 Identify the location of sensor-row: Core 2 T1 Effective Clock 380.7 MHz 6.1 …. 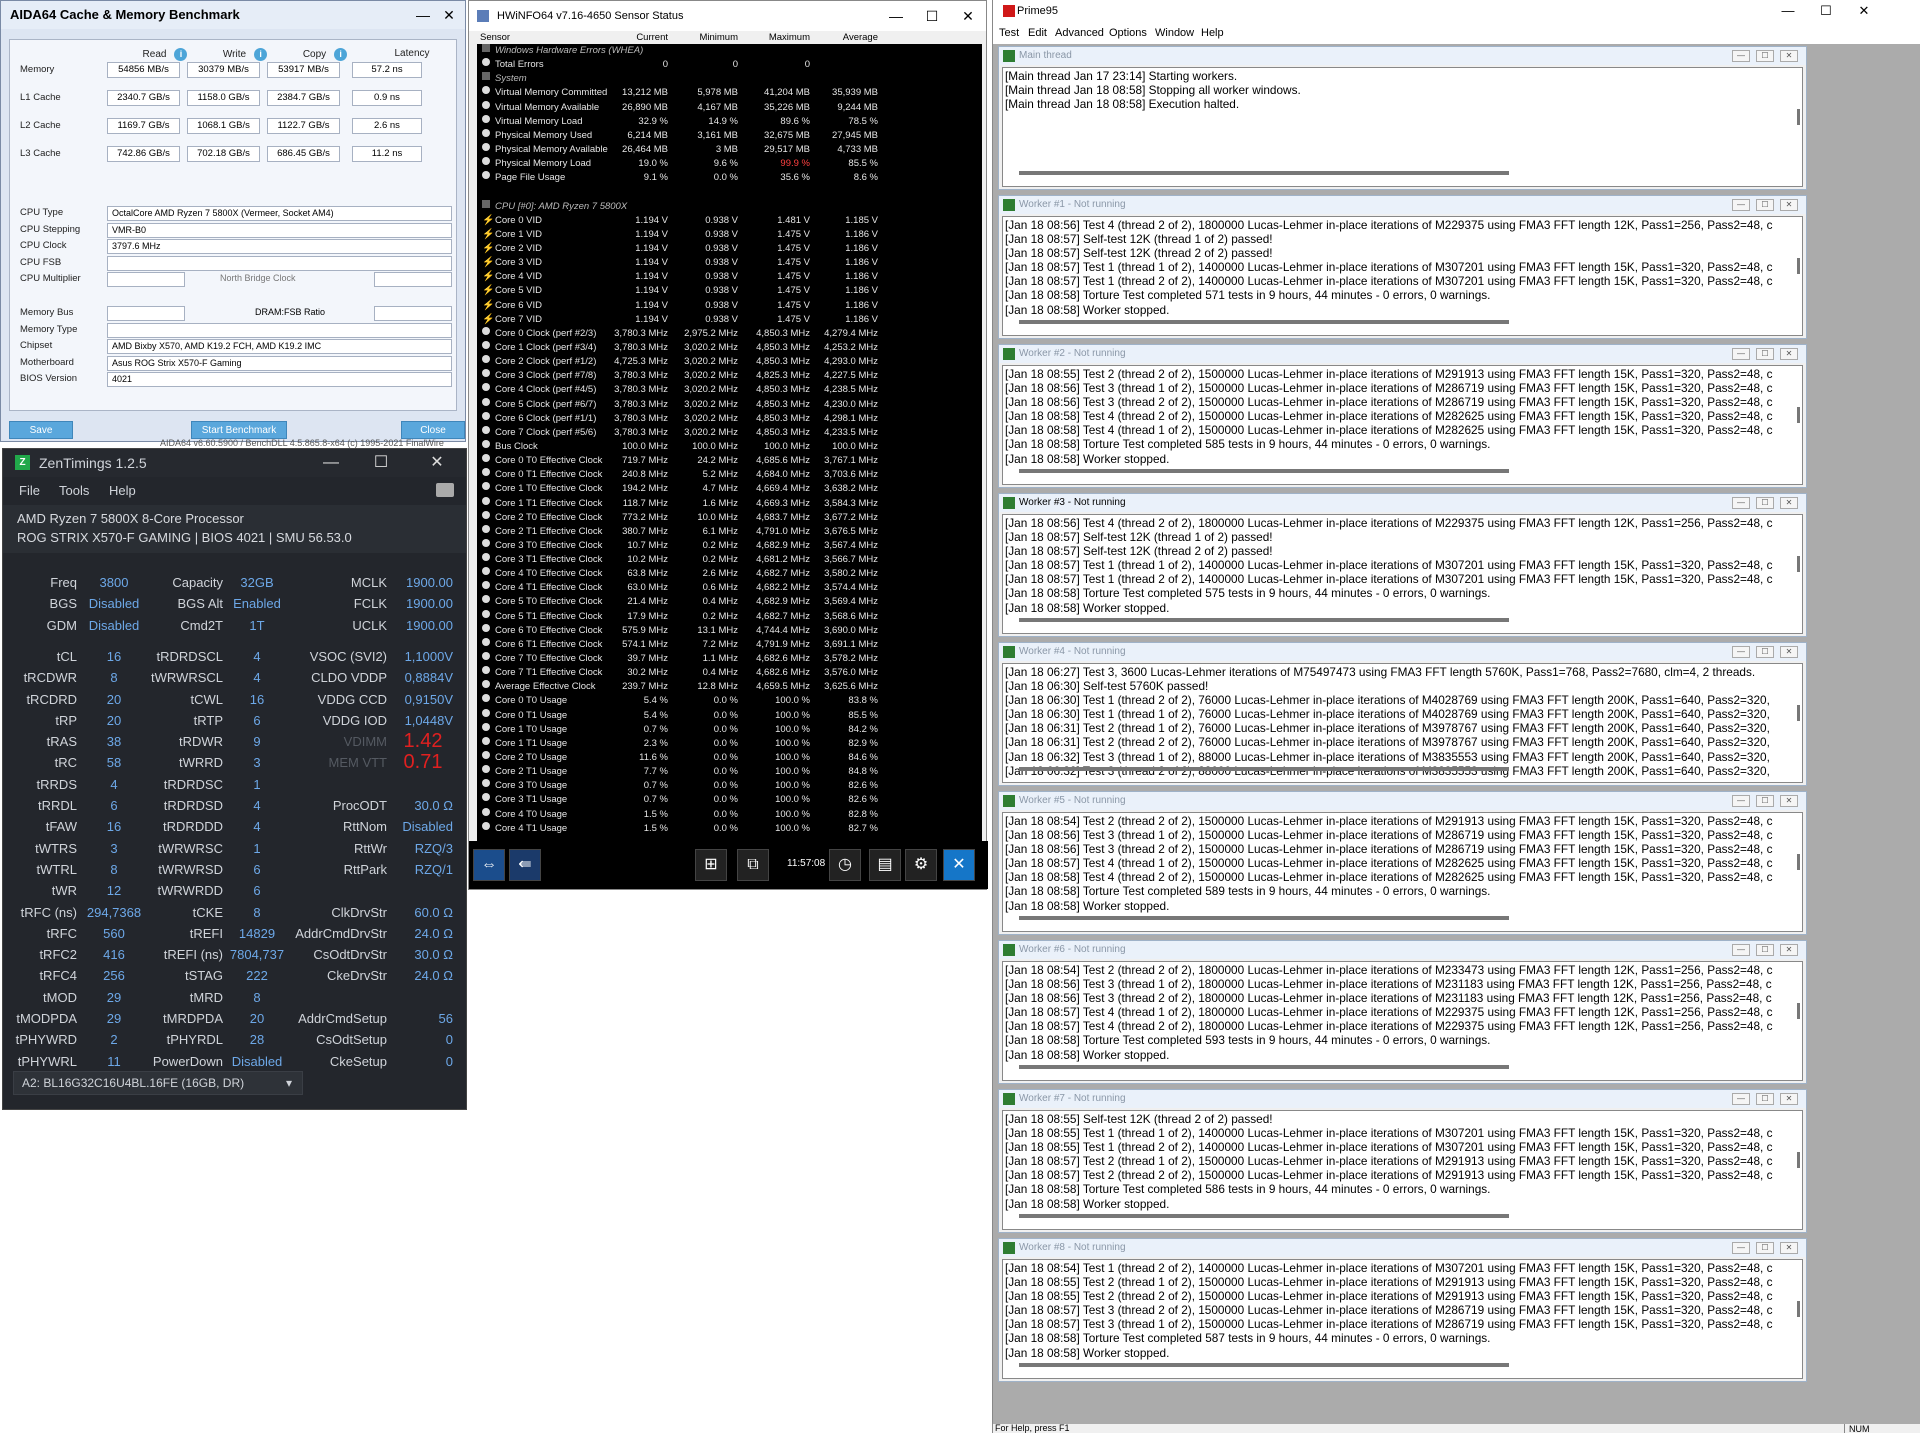
(729, 531).